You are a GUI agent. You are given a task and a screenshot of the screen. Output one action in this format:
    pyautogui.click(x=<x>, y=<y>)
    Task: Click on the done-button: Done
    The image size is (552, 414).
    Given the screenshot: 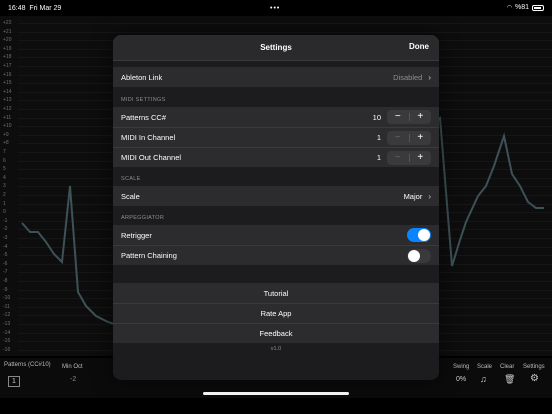 What is the action you would take?
    pyautogui.click(x=419, y=46)
    